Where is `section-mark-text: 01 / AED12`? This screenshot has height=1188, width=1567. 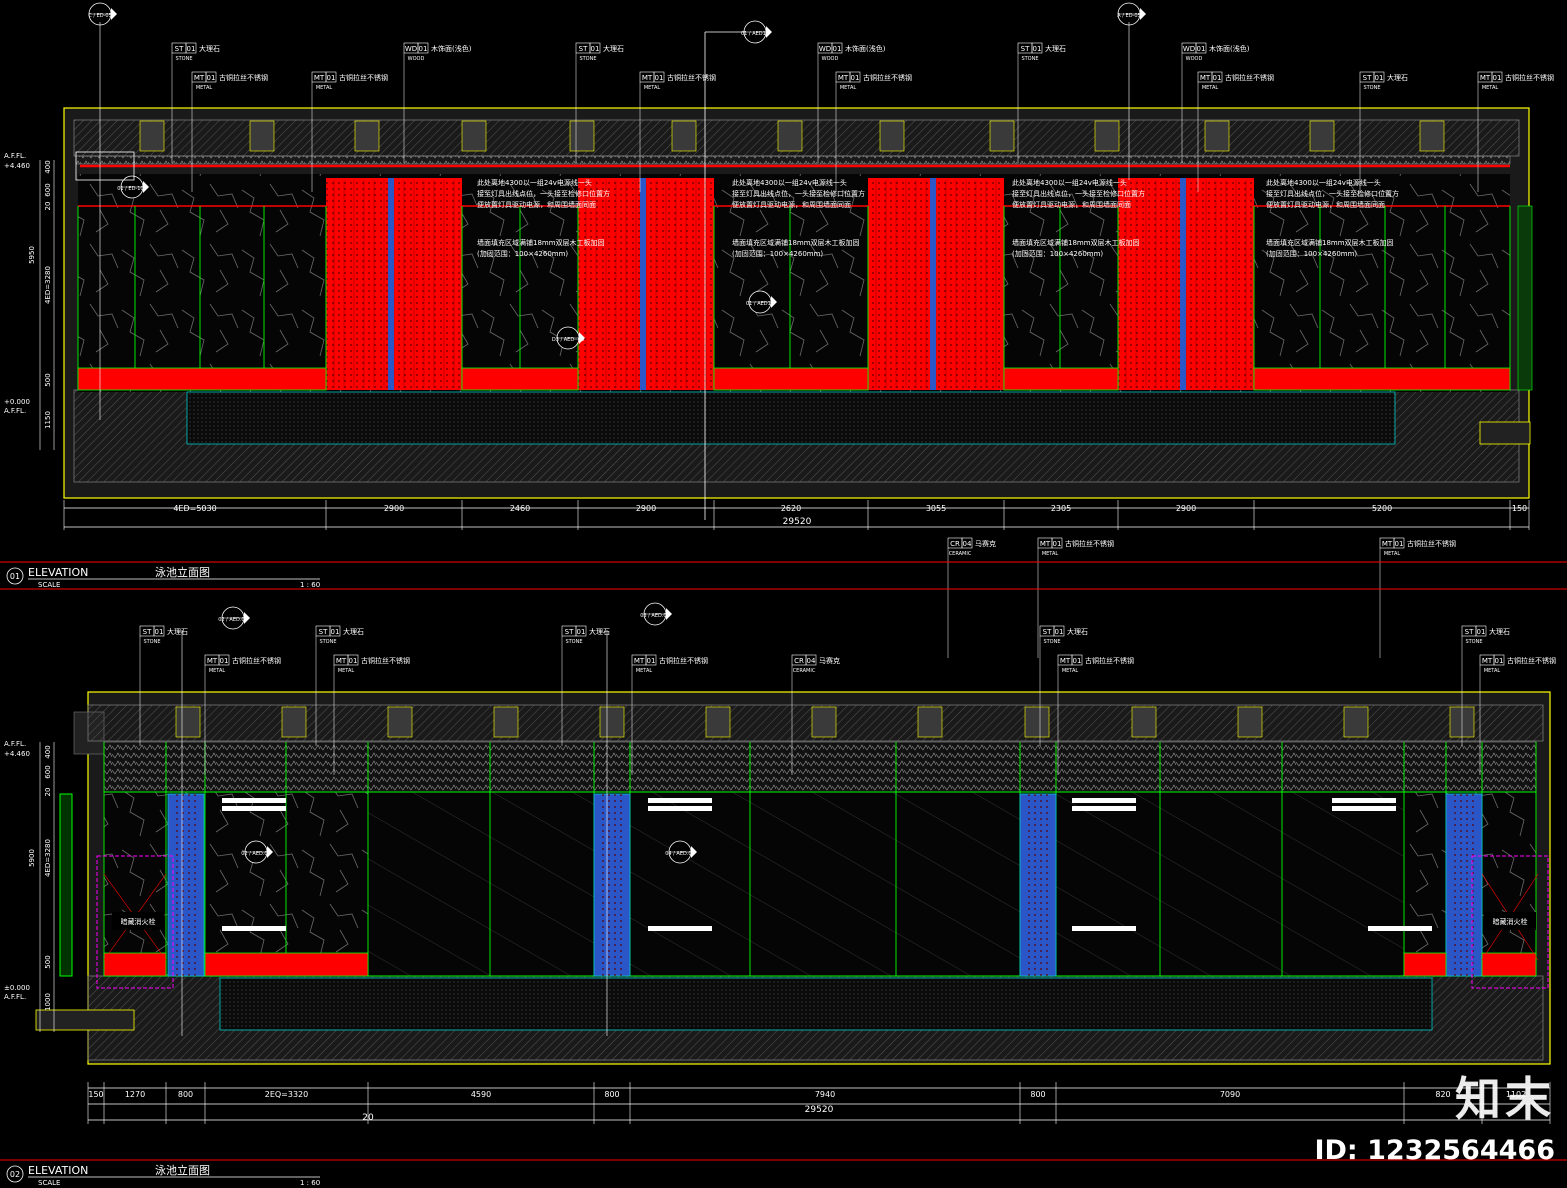 section-mark-text: 01 / AED12 is located at coordinates (760, 304).